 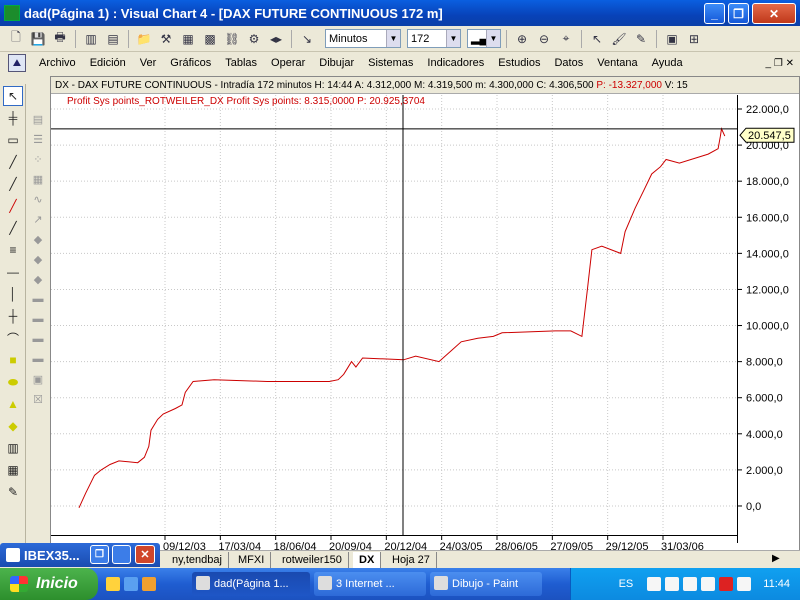 What do you see at coordinates (190, 63) in the screenshot?
I see `menu-graficos: Gráficos` at bounding box center [190, 63].